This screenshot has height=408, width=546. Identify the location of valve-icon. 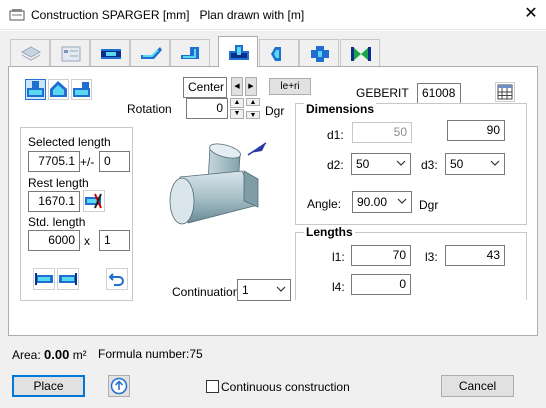
(361, 54).